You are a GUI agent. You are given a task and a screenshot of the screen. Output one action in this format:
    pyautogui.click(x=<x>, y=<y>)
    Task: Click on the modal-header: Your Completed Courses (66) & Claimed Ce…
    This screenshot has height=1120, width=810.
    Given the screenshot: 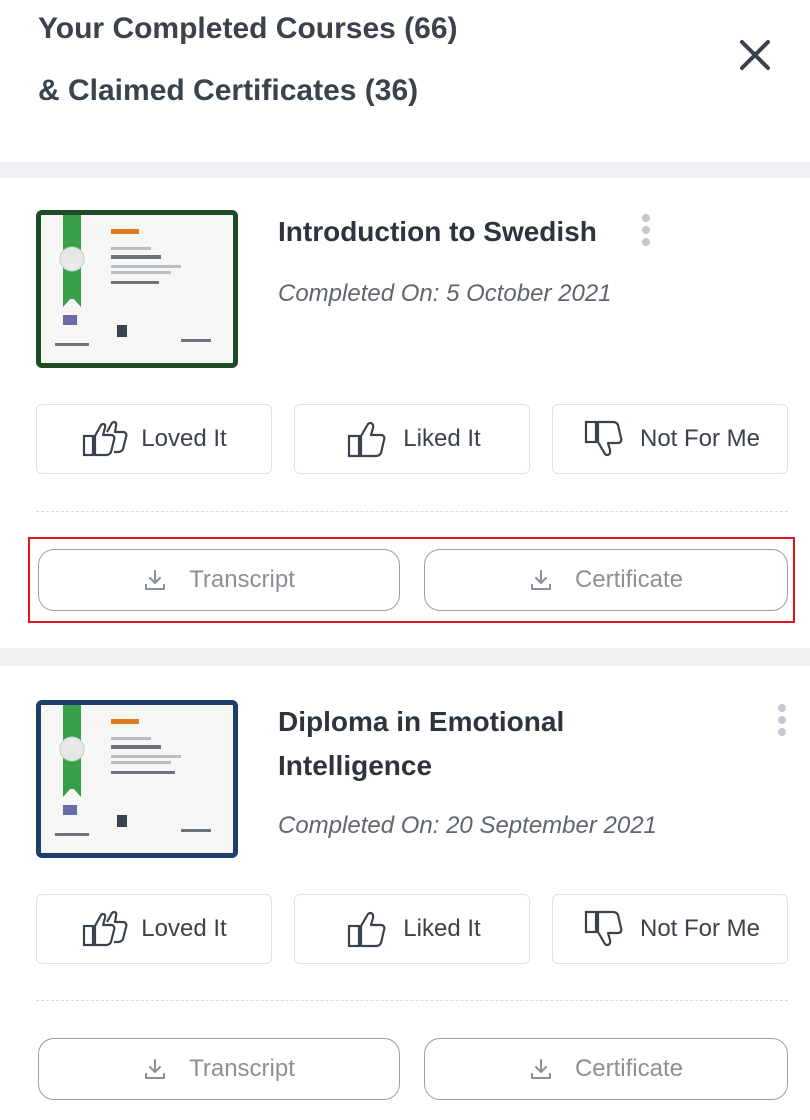 What is the action you would take?
    pyautogui.click(x=405, y=81)
    